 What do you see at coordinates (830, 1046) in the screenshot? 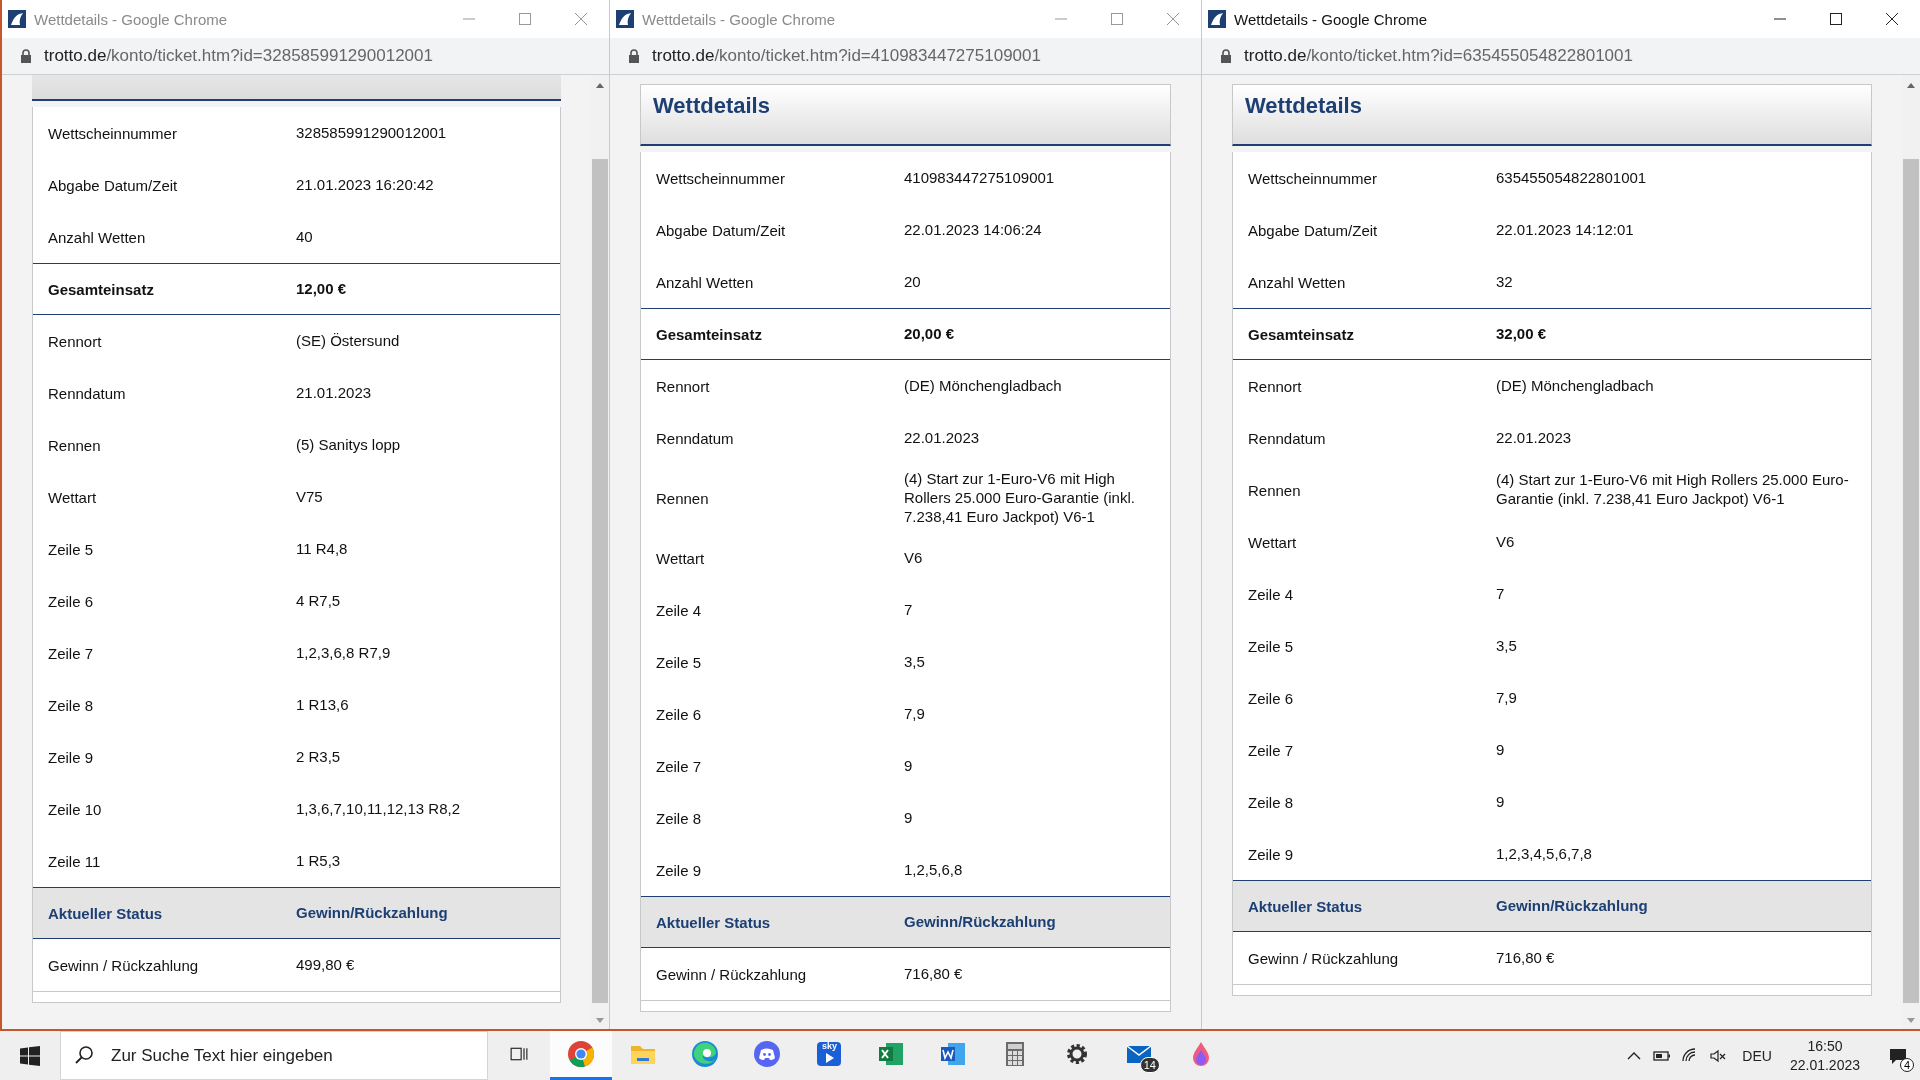
I see `app-label: sky` at bounding box center [830, 1046].